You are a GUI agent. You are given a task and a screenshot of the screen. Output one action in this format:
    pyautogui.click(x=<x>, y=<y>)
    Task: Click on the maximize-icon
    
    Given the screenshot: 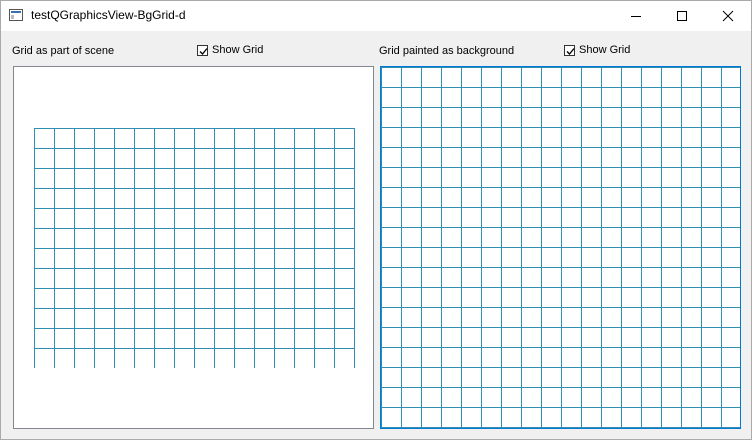 What is the action you would take?
    pyautogui.click(x=682, y=16)
    